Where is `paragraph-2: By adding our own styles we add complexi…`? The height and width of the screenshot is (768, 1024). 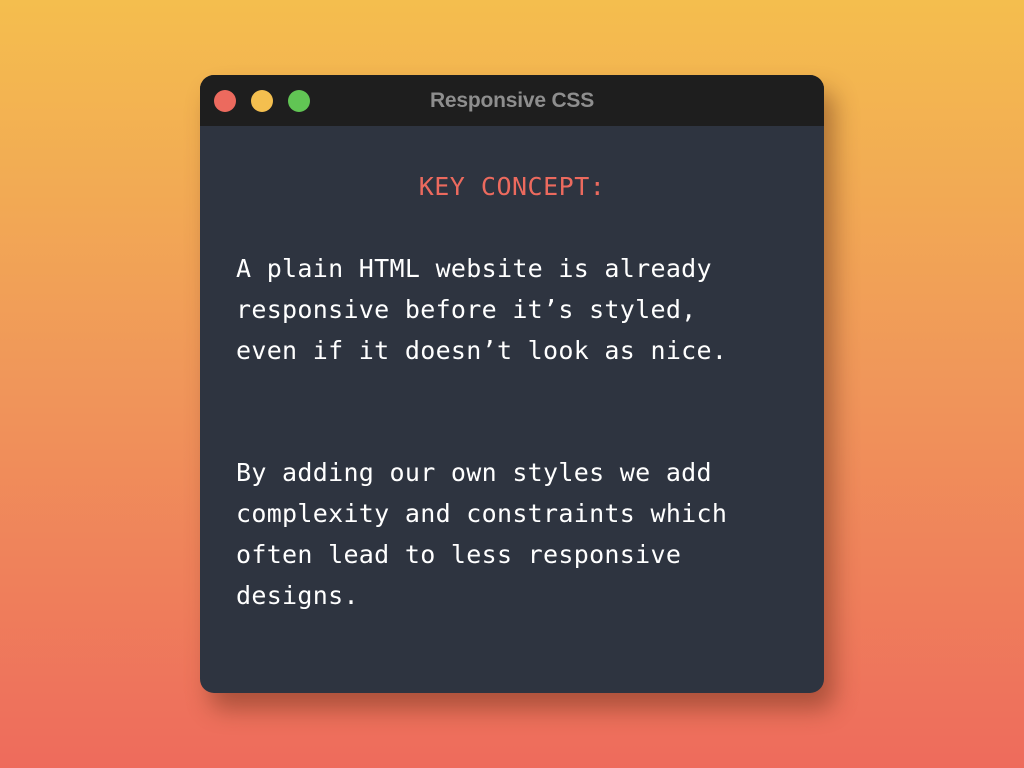
paragraph-2: By adding our own styles we add complexi… is located at coordinates (482, 534).